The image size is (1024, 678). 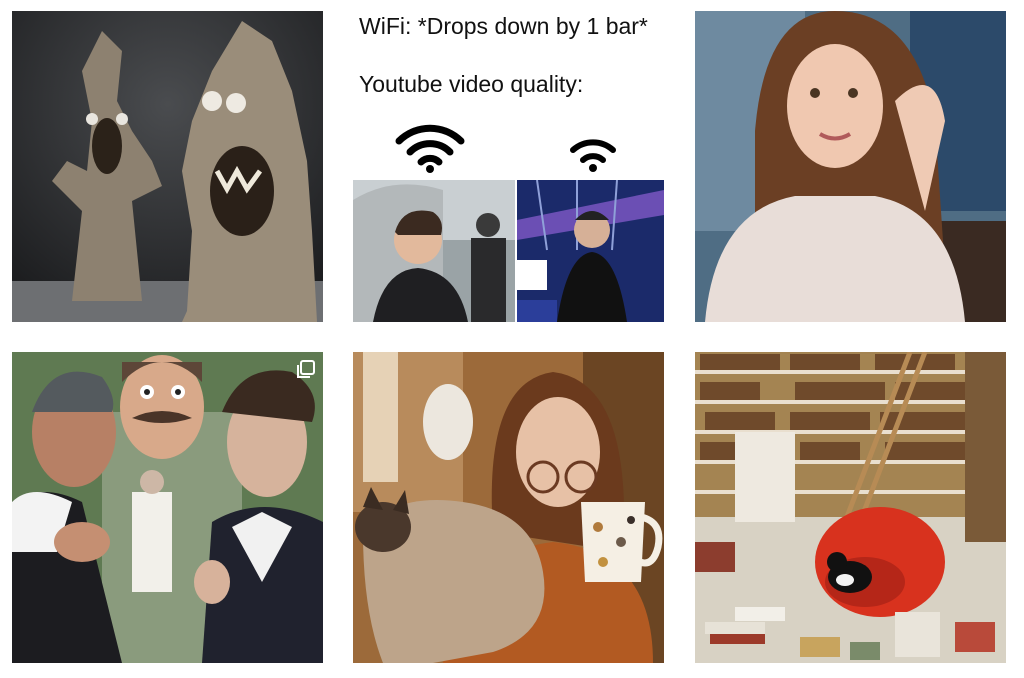 What do you see at coordinates (306, 369) in the screenshot?
I see `multiple-images-icon` at bounding box center [306, 369].